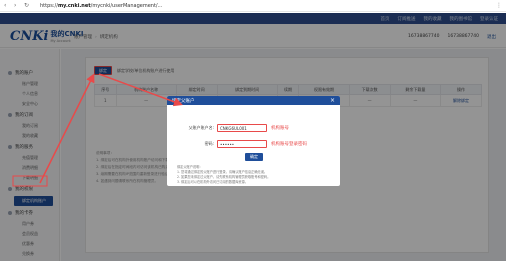 The height and width of the screenshot is (261, 506). I want to click on confirm-button: 确定, so click(254, 157).